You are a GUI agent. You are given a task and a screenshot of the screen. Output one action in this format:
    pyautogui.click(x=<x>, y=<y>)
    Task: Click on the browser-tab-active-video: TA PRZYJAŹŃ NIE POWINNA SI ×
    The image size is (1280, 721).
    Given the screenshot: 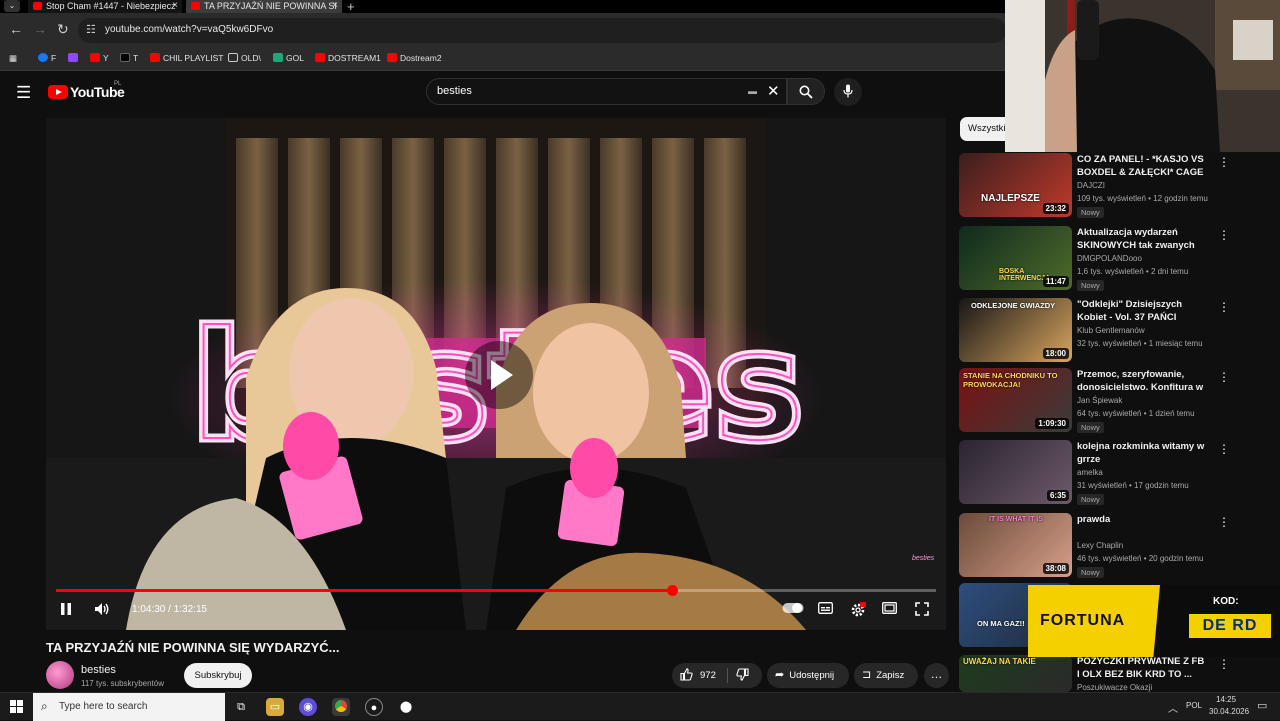 What is the action you would take?
    pyautogui.click(x=264, y=6)
    